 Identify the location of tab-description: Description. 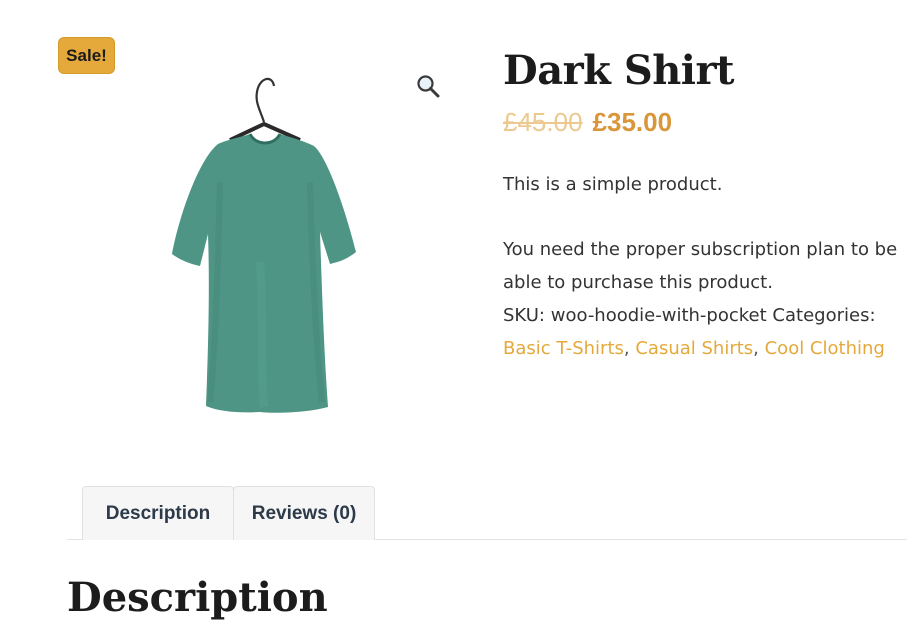
(158, 513).